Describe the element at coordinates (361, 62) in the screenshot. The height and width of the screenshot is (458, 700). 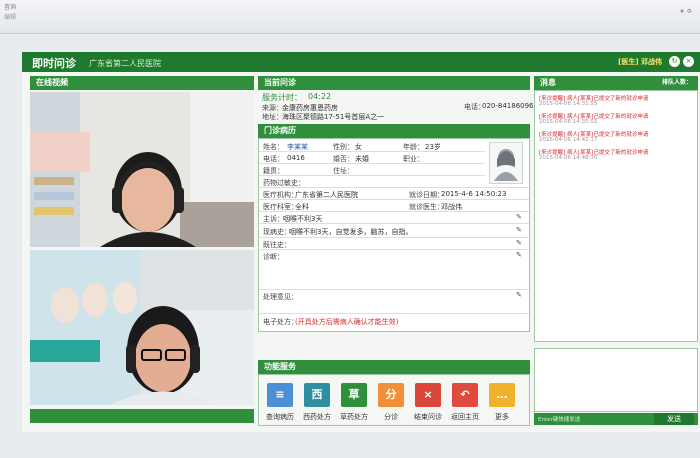
I see `app-header: 即时问诊 广东省第二人民医院 [医生] 邓战伟 ↻ ×` at that location.